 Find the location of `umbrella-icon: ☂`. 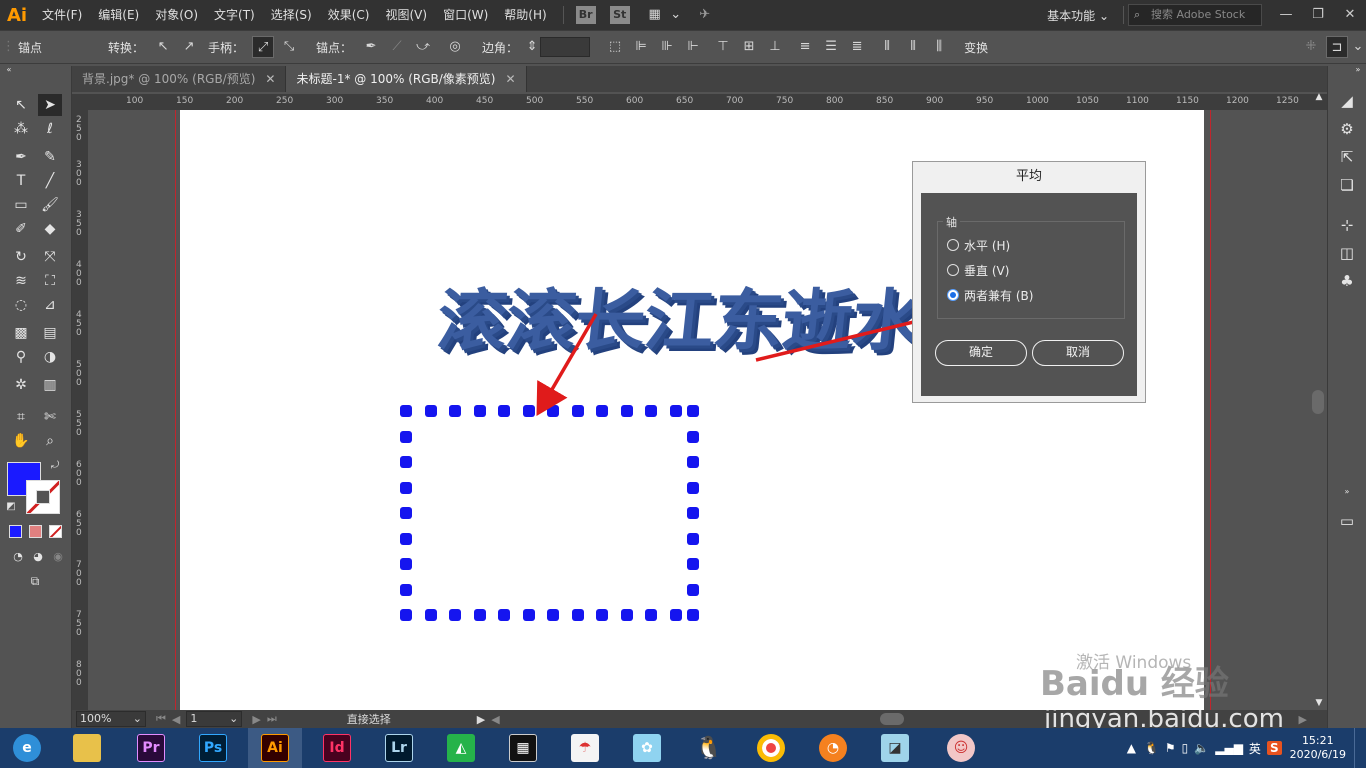

umbrella-icon: ☂ is located at coordinates (585, 748).